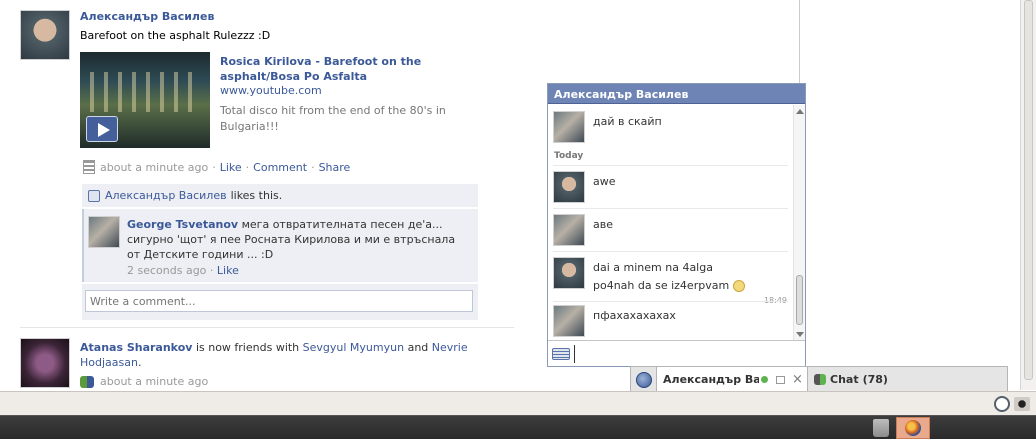  Describe the element at coordinates (418, 347) in the screenshot. I see `story-conjunction: and` at that location.